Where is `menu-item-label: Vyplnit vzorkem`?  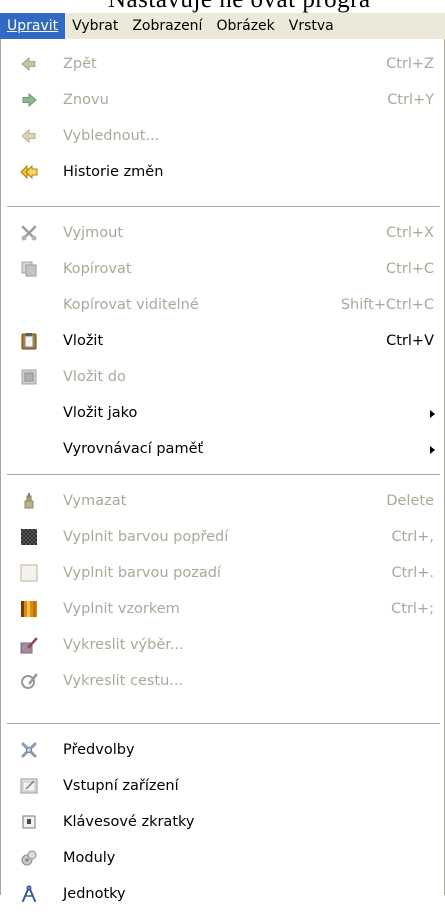 menu-item-label: Vyplnit vzorkem is located at coordinates (121, 609).